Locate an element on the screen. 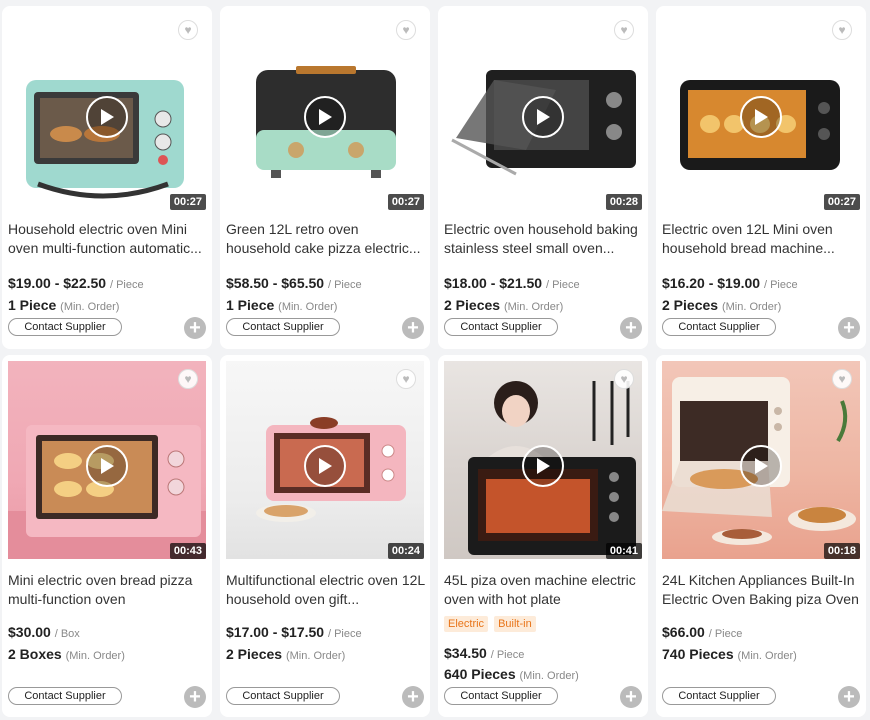 The height and width of the screenshot is (720, 870). tag-built-in: Built-in is located at coordinates (515, 624).